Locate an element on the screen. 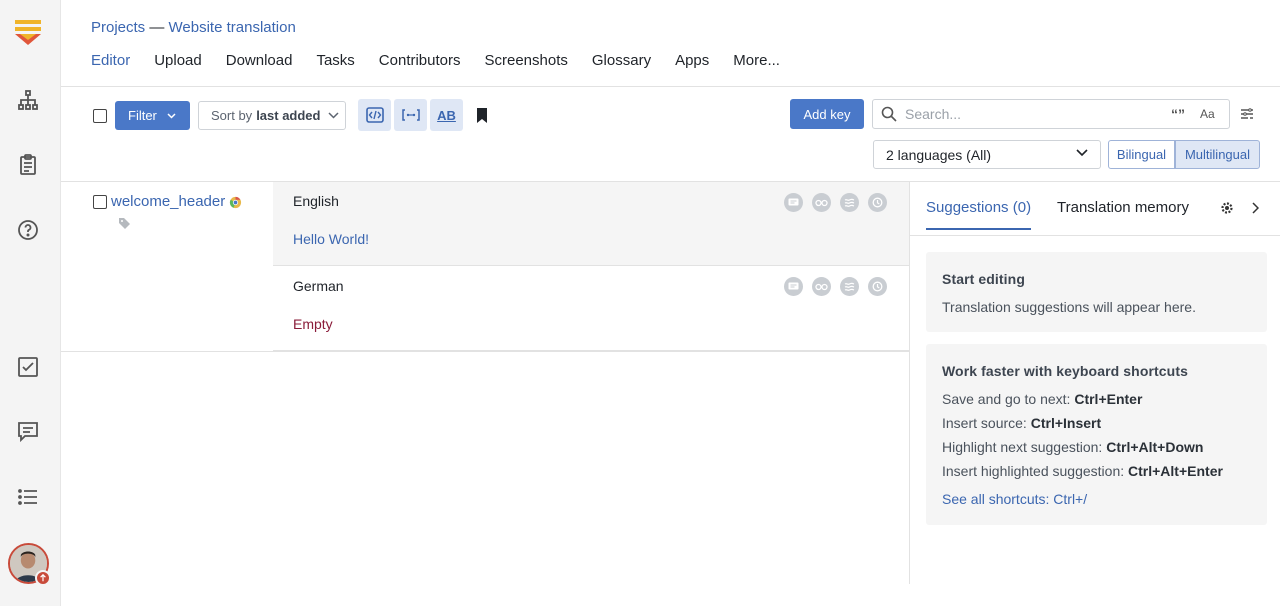 Image resolution: width=1280 pixels, height=606 pixels. tab-upload: Upload is located at coordinates (178, 63).